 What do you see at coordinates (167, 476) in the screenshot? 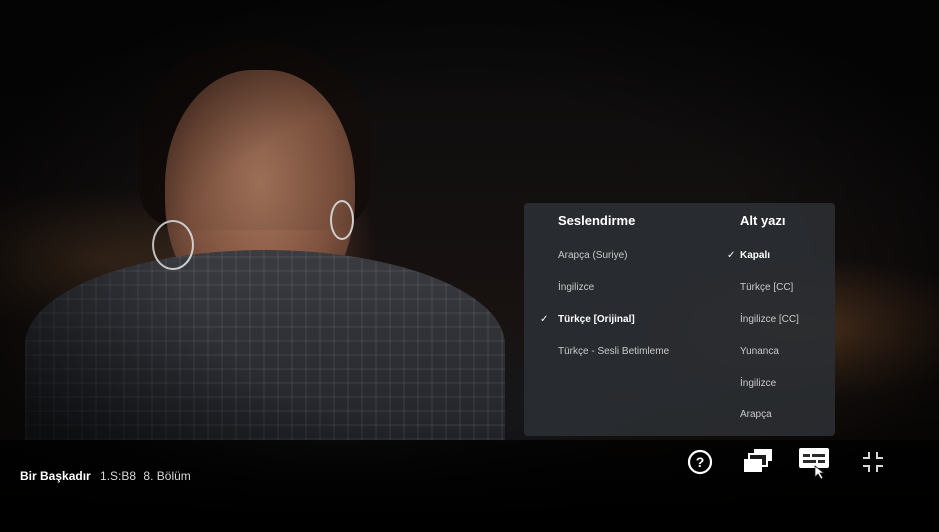
I see `episode-title: 8. Bölüm` at bounding box center [167, 476].